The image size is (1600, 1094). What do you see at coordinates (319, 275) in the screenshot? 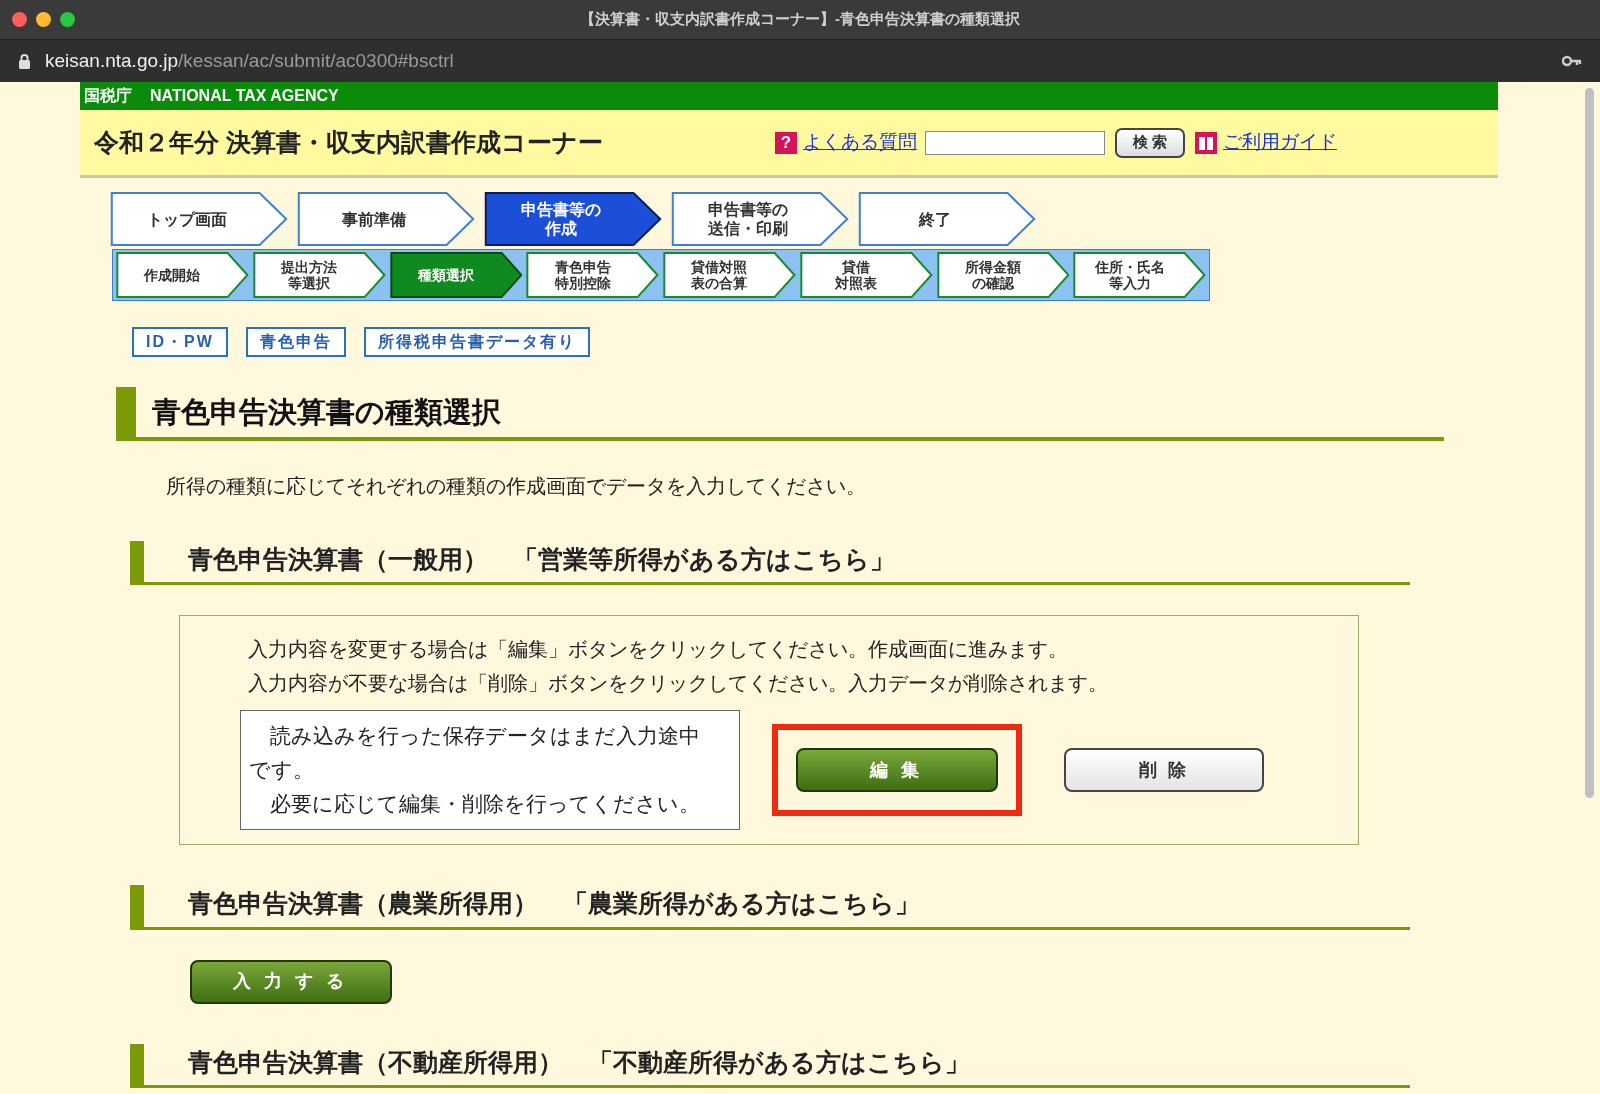
I see `substep-tab: 提出方法 等選択` at bounding box center [319, 275].